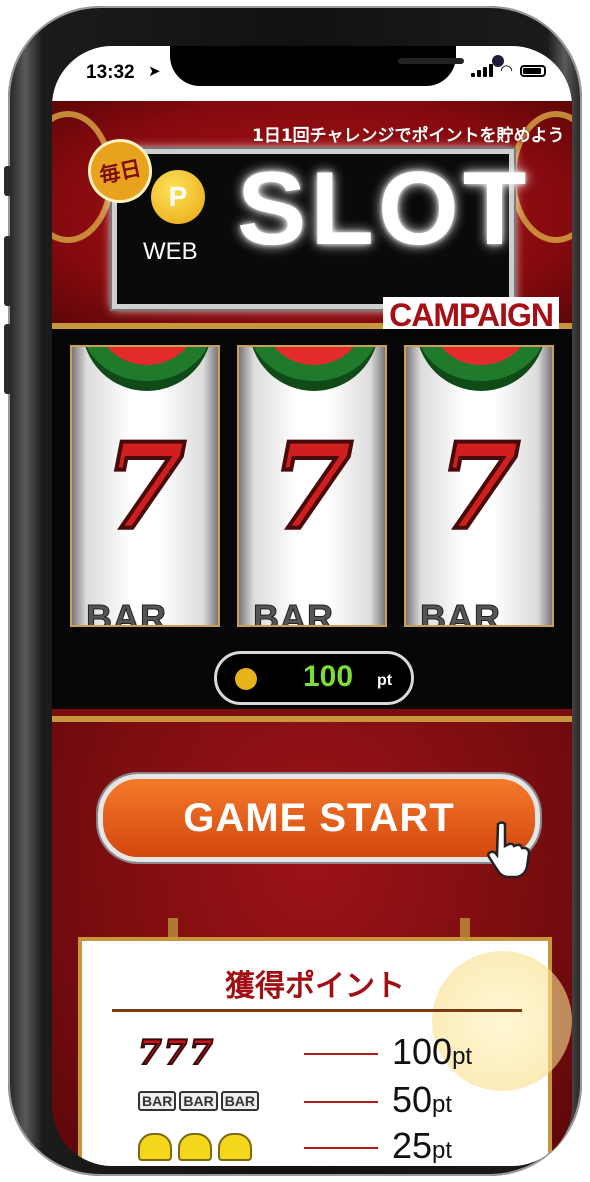 Image resolution: width=590 pixels, height=1182 pixels. I want to click on bell-symbols, so click(198, 1145).